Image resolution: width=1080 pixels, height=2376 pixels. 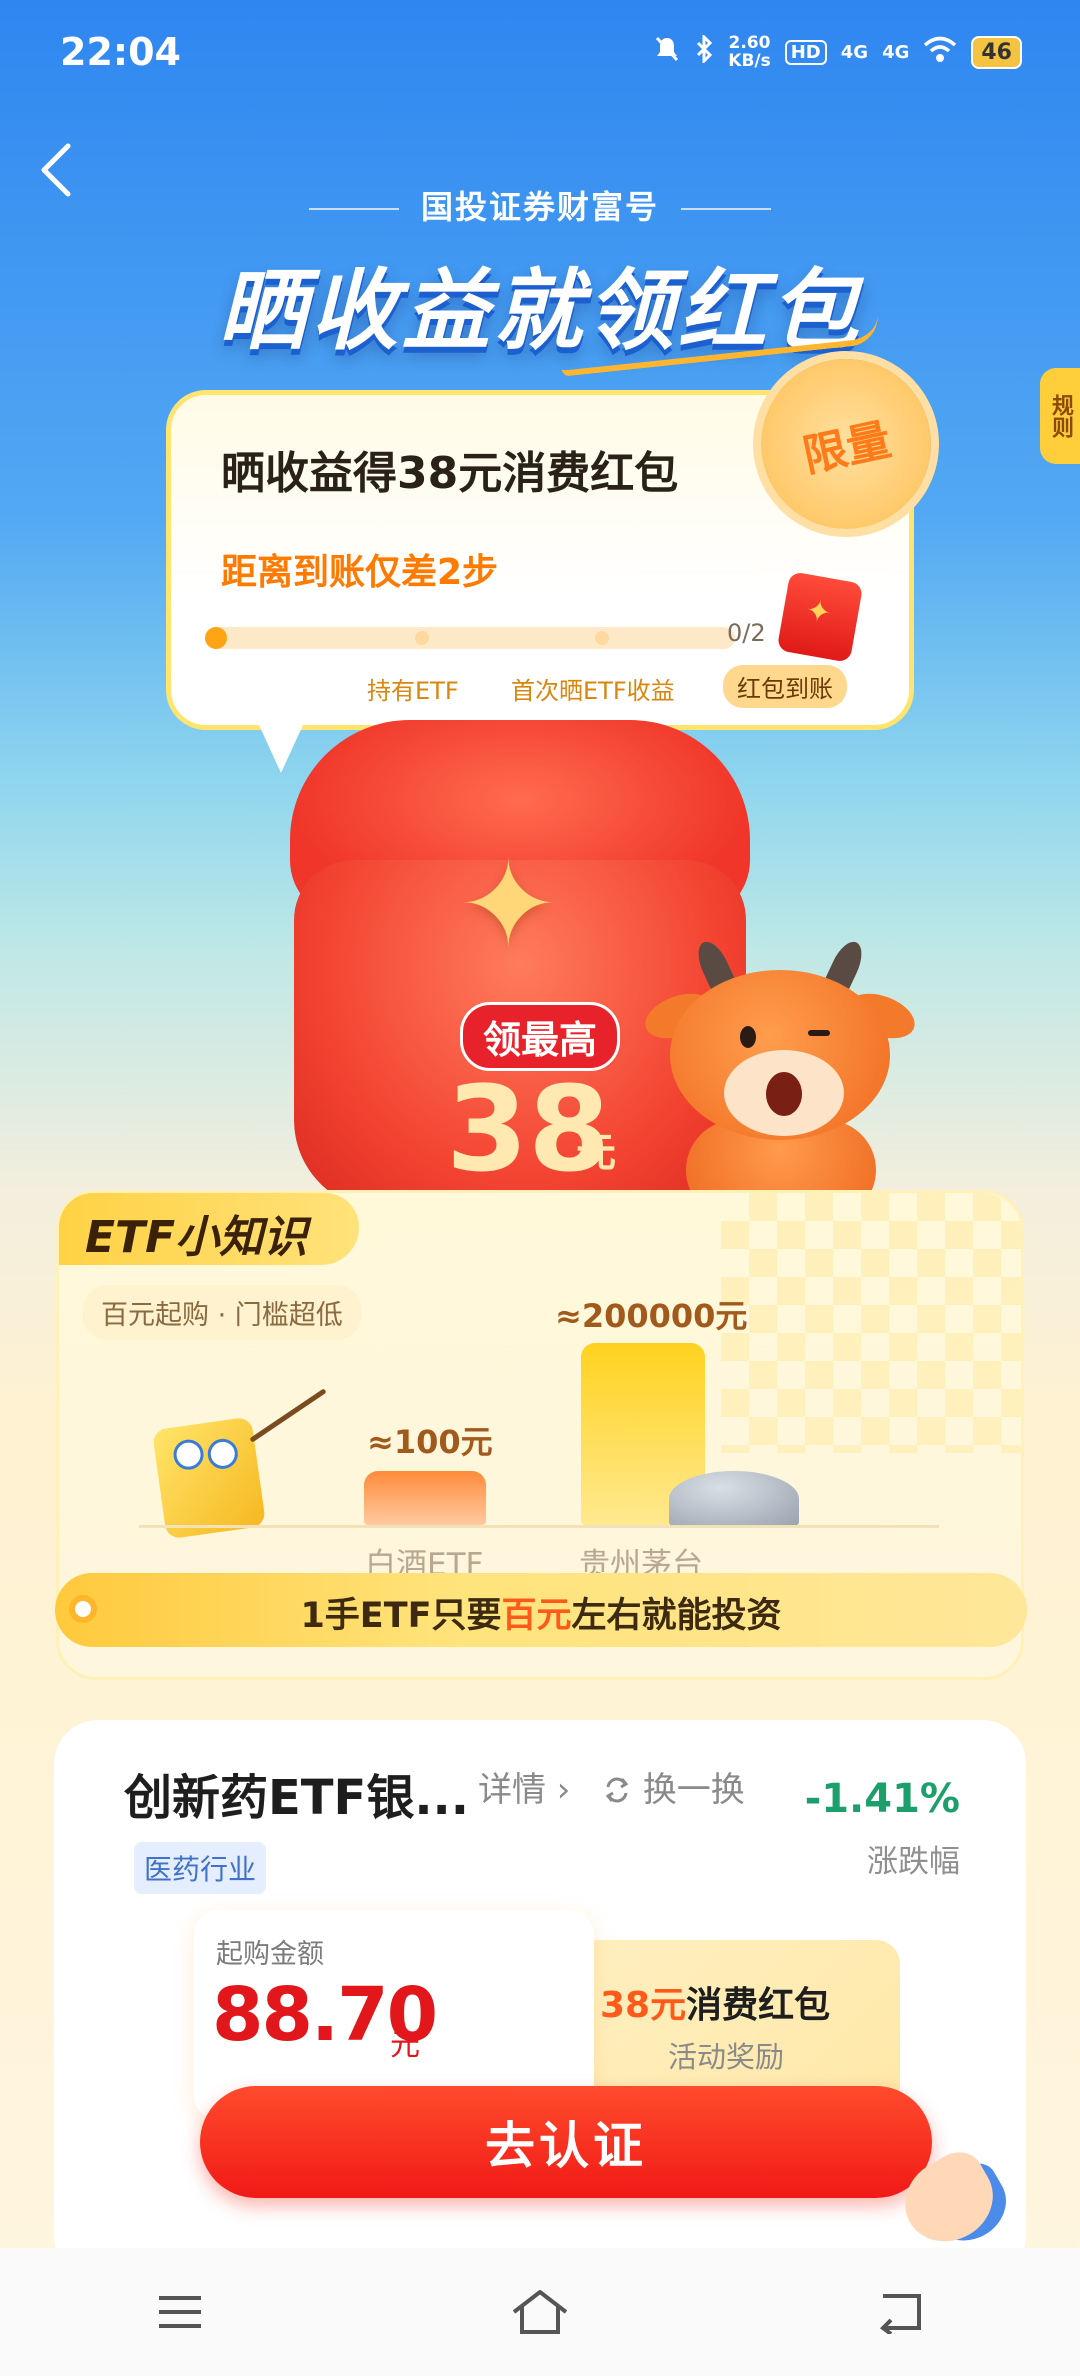 I want to click on mute-icon, so click(x=667, y=52).